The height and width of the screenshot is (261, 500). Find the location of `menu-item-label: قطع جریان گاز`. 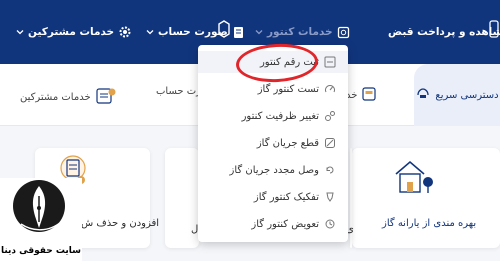

menu-item-label: قطع جریان گاز is located at coordinates (287, 143).